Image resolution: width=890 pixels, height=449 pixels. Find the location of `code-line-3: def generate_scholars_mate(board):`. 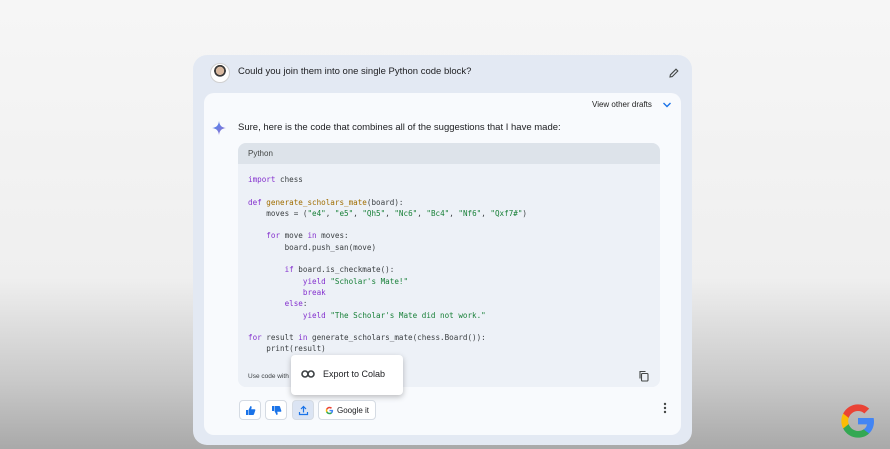

code-line-3: def generate_scholars_mate(board): is located at coordinates (326, 202).